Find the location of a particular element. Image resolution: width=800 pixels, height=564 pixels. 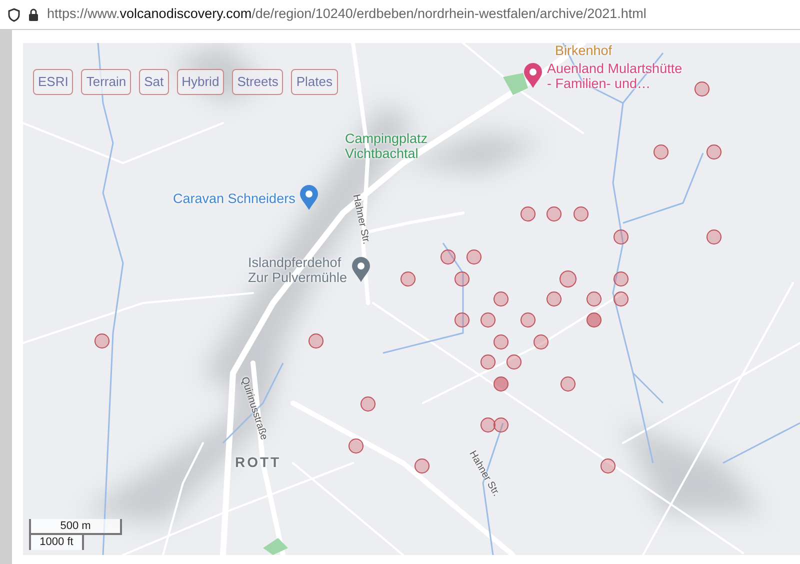

layer-button: ESRI is located at coordinates (53, 82).